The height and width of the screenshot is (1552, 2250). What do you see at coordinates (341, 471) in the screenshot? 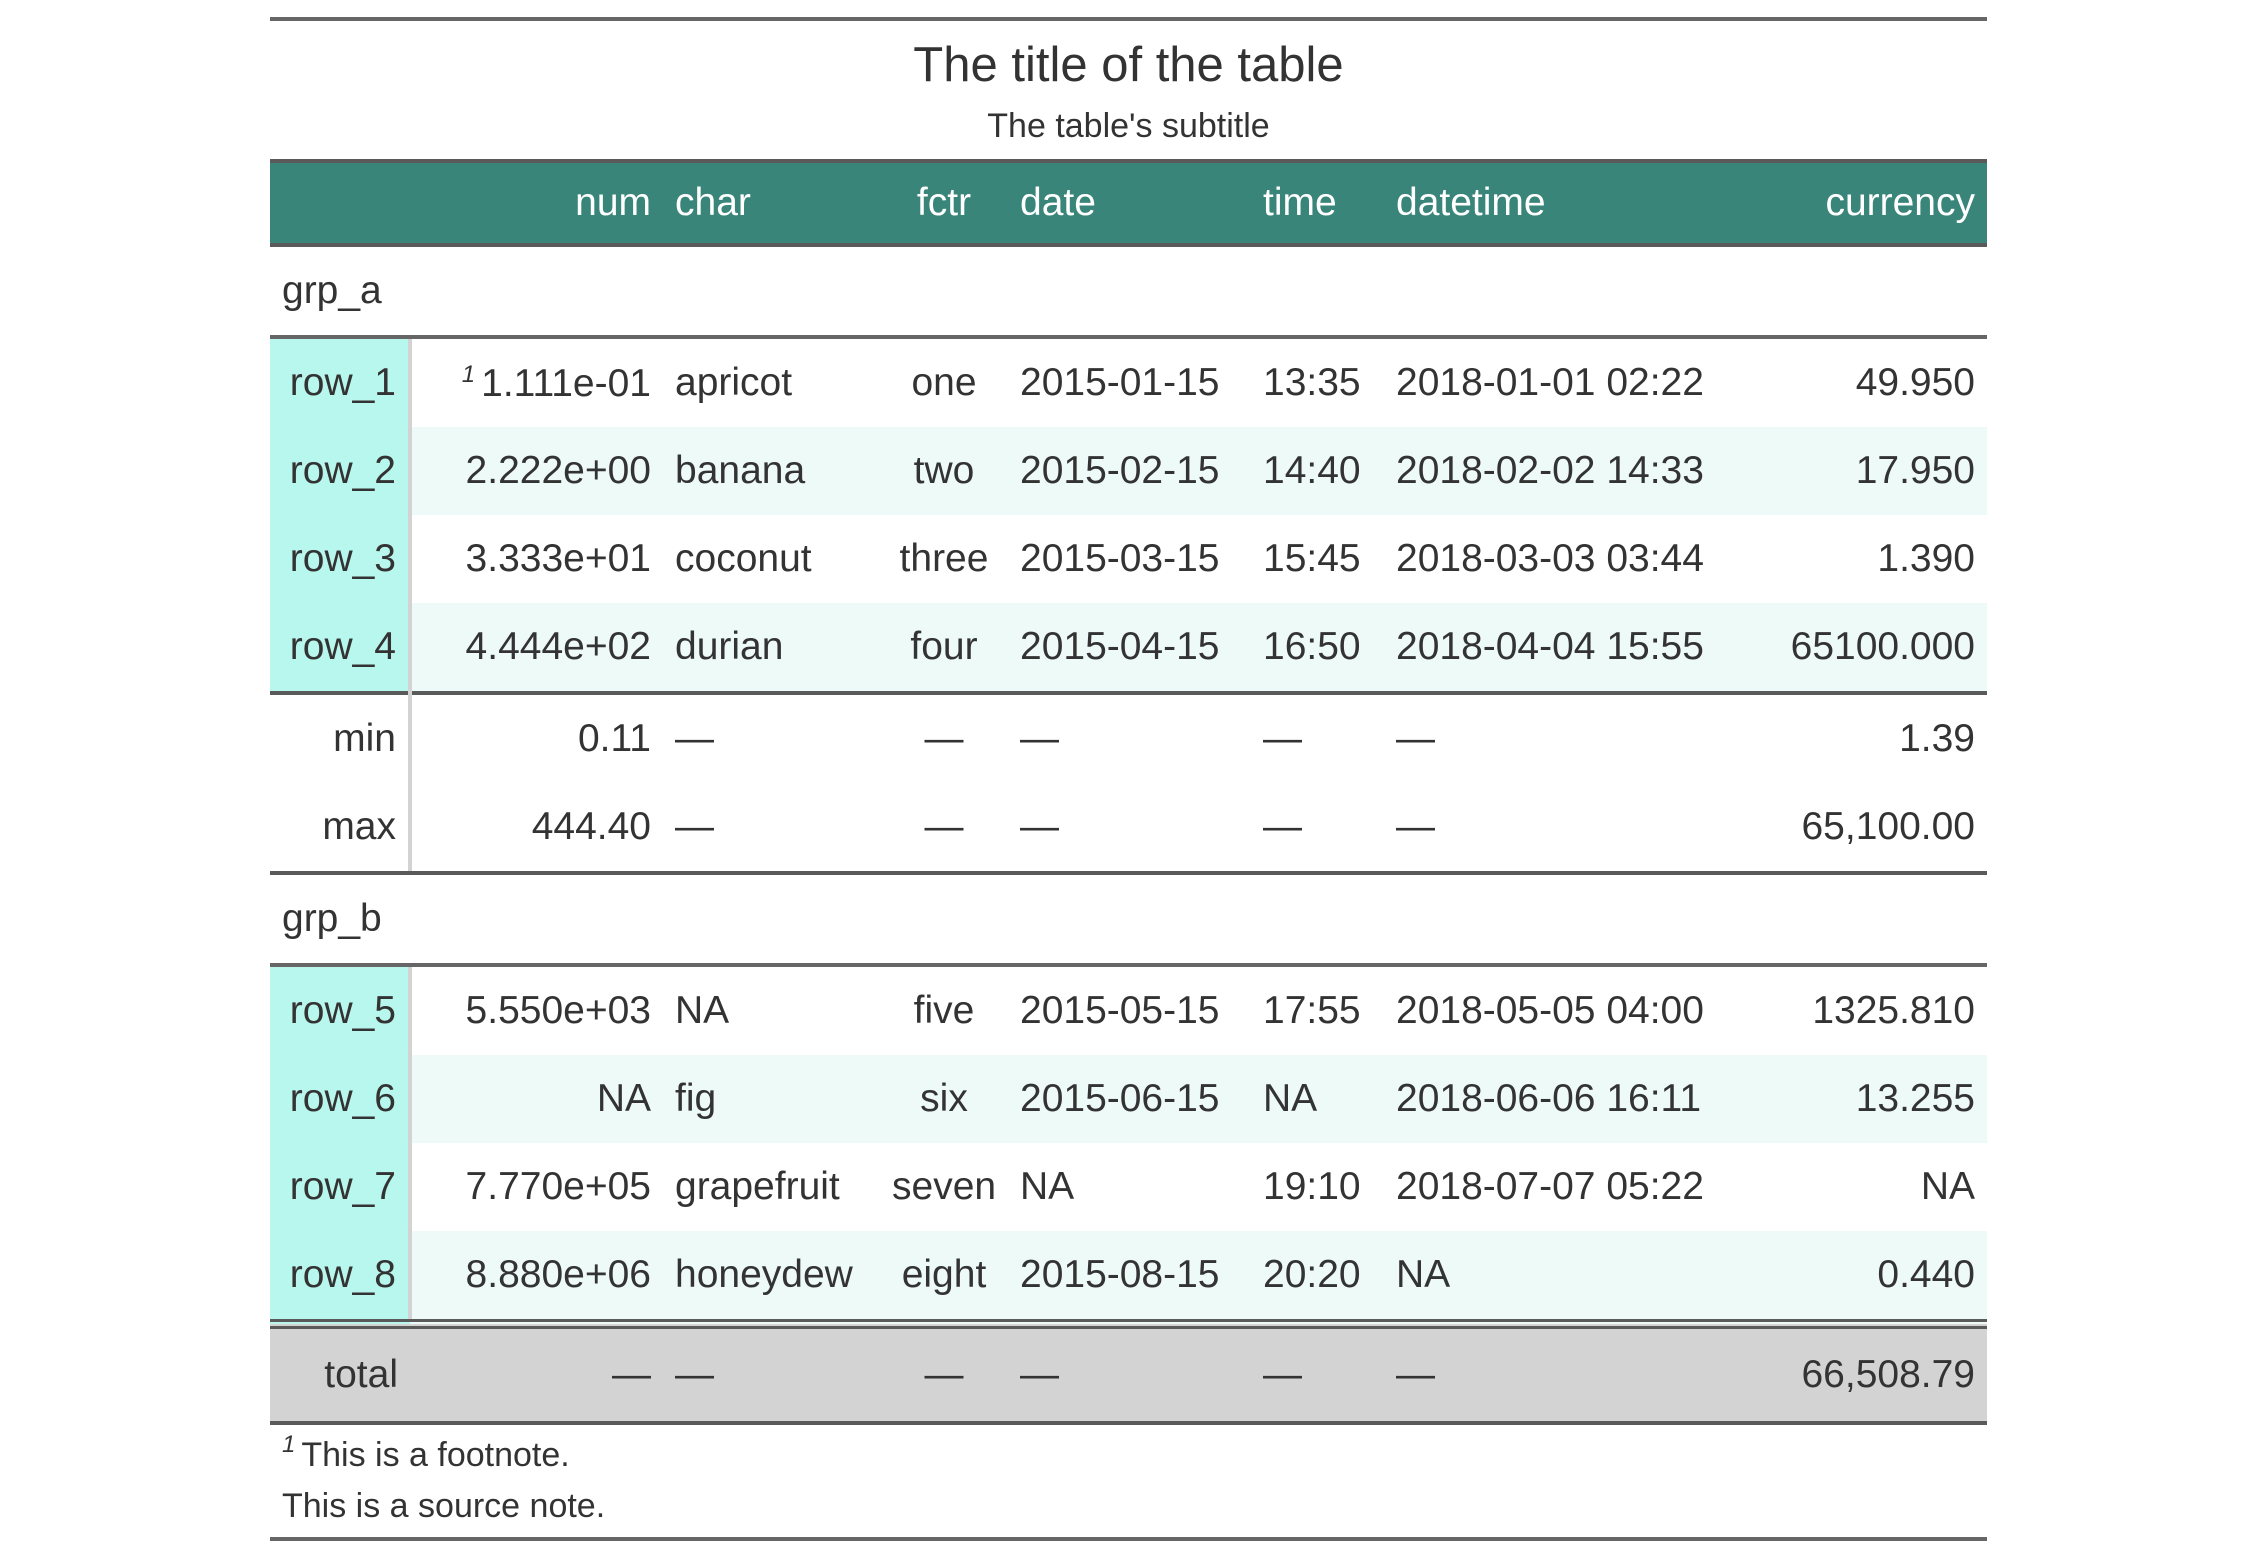
I see `row-stub: row_2` at bounding box center [341, 471].